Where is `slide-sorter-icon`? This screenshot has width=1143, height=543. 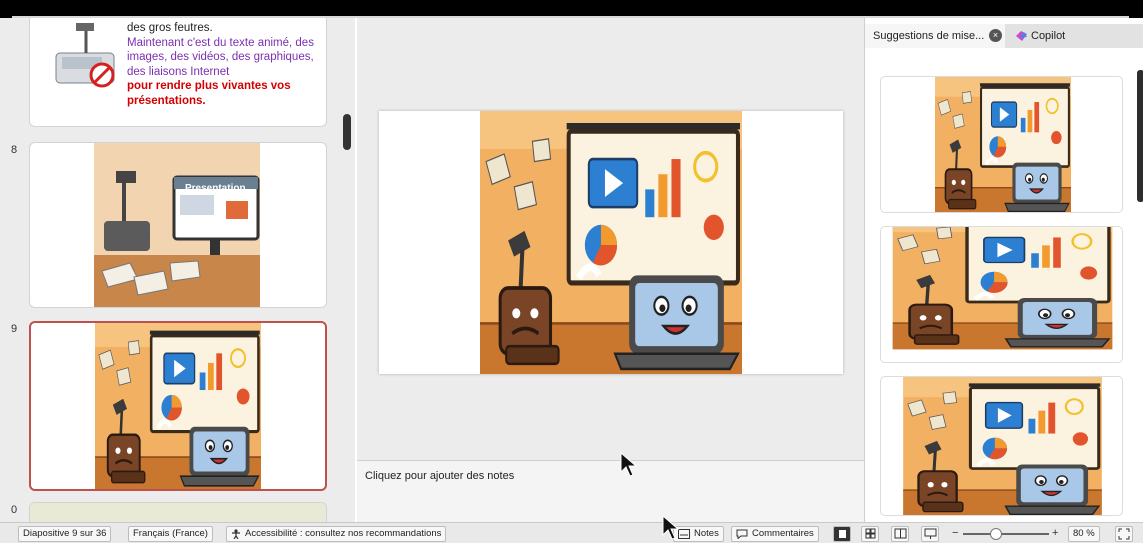
slide-sorter-icon is located at coordinates (870, 534).